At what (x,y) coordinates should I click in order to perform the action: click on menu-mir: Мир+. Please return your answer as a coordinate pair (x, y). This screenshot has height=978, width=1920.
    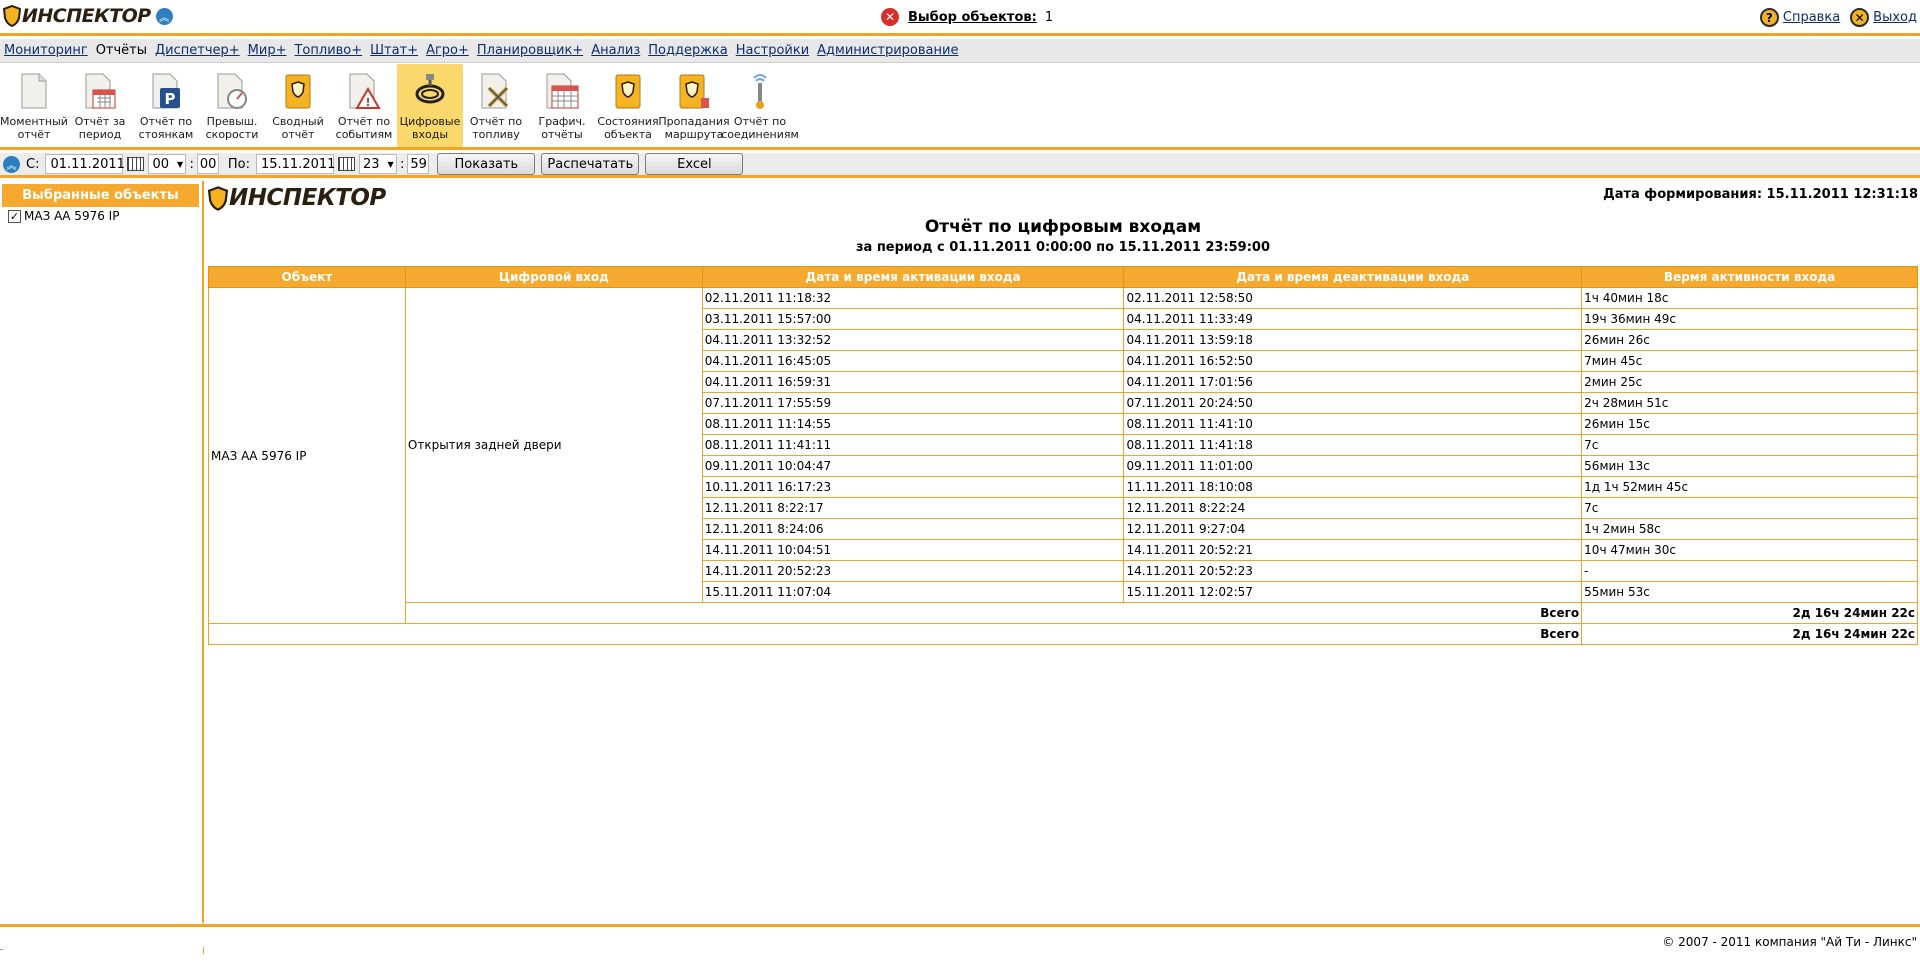
    Looking at the image, I should click on (267, 50).